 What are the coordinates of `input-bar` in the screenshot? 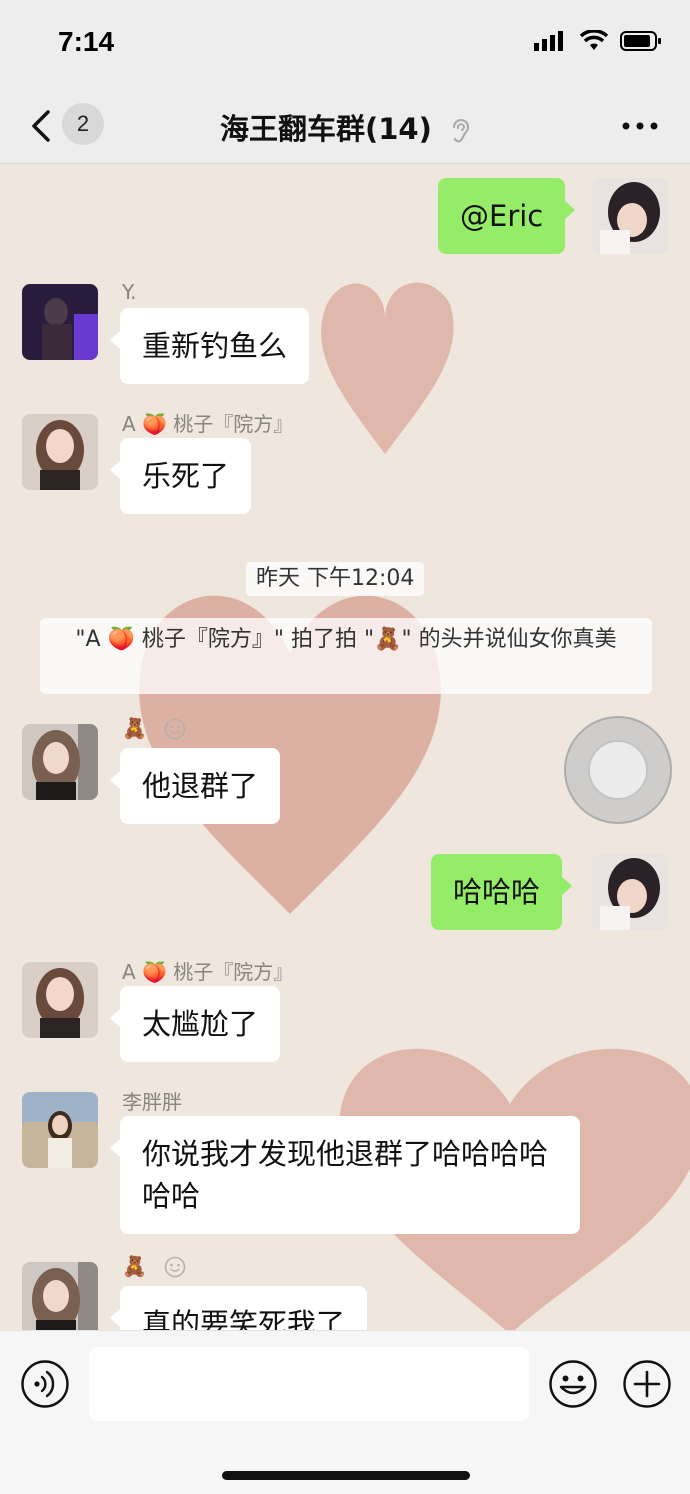 It's located at (345, 1412).